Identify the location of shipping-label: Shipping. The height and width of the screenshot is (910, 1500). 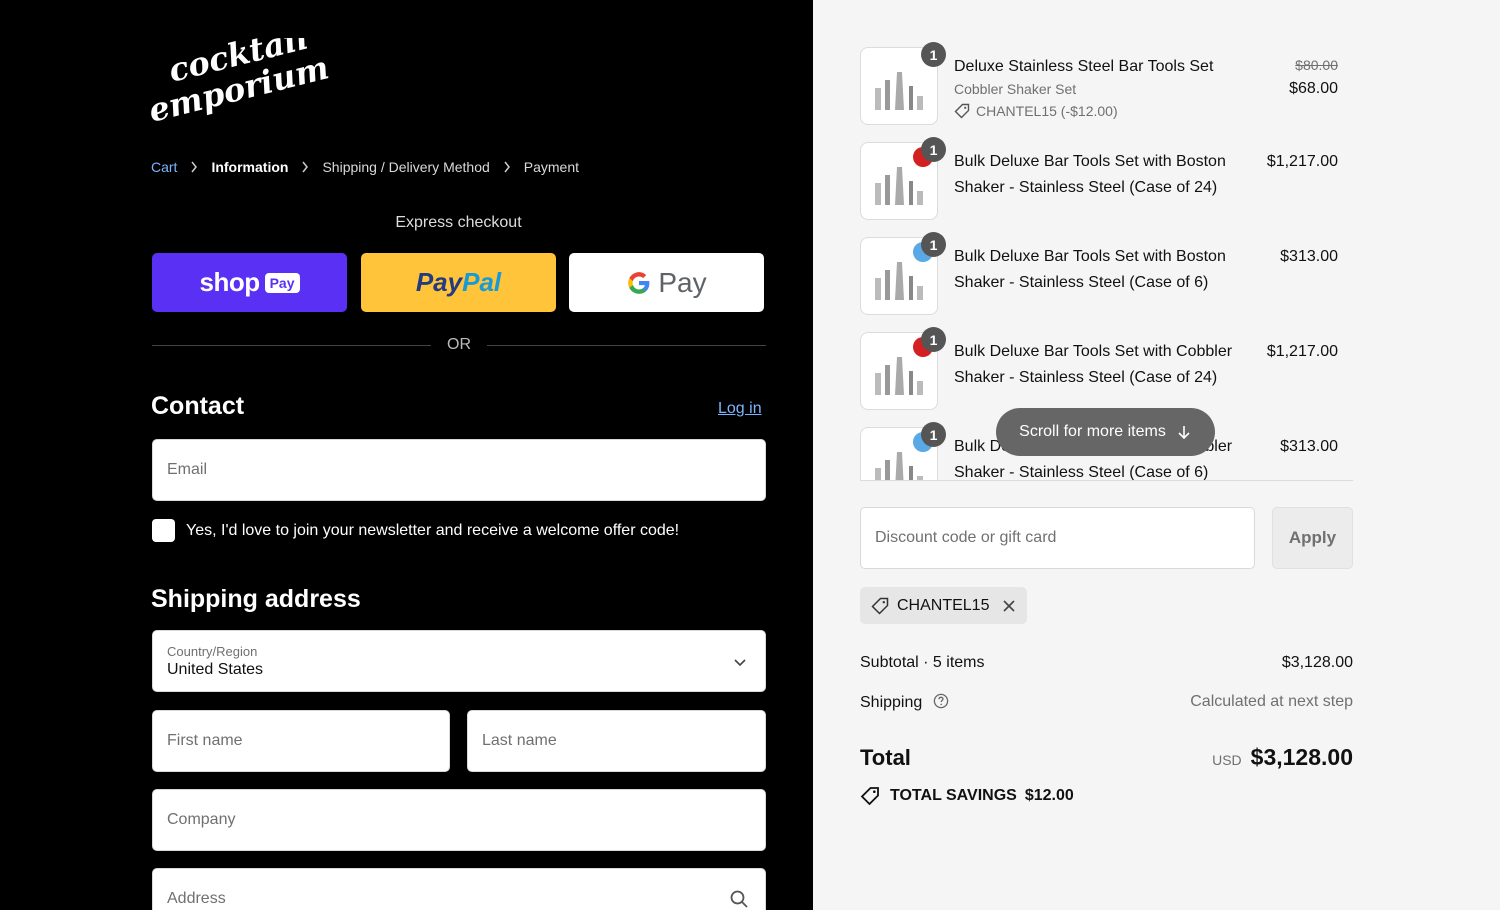
(891, 702).